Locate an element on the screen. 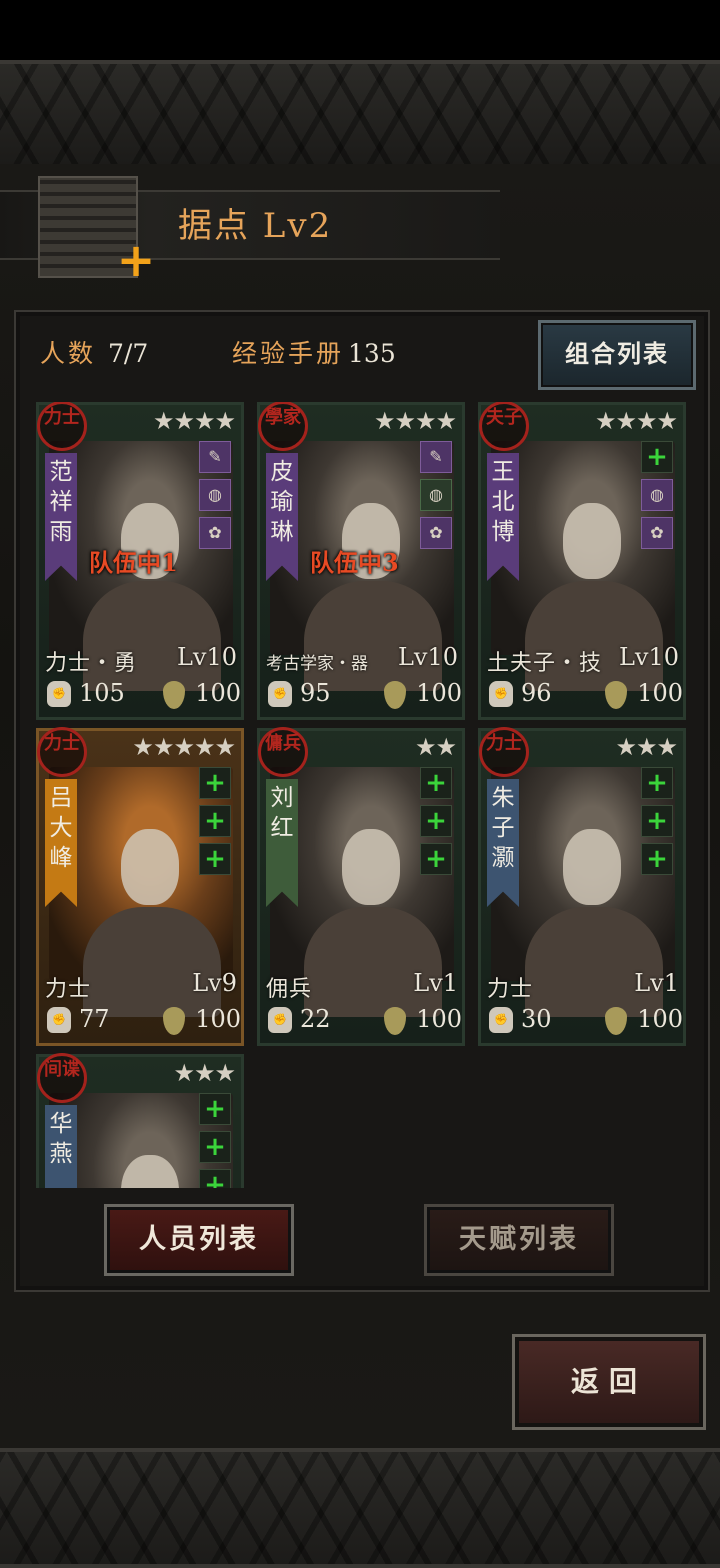 This screenshot has height=1568, width=720. character-name: 华燕 is located at coordinates (61, 1146).